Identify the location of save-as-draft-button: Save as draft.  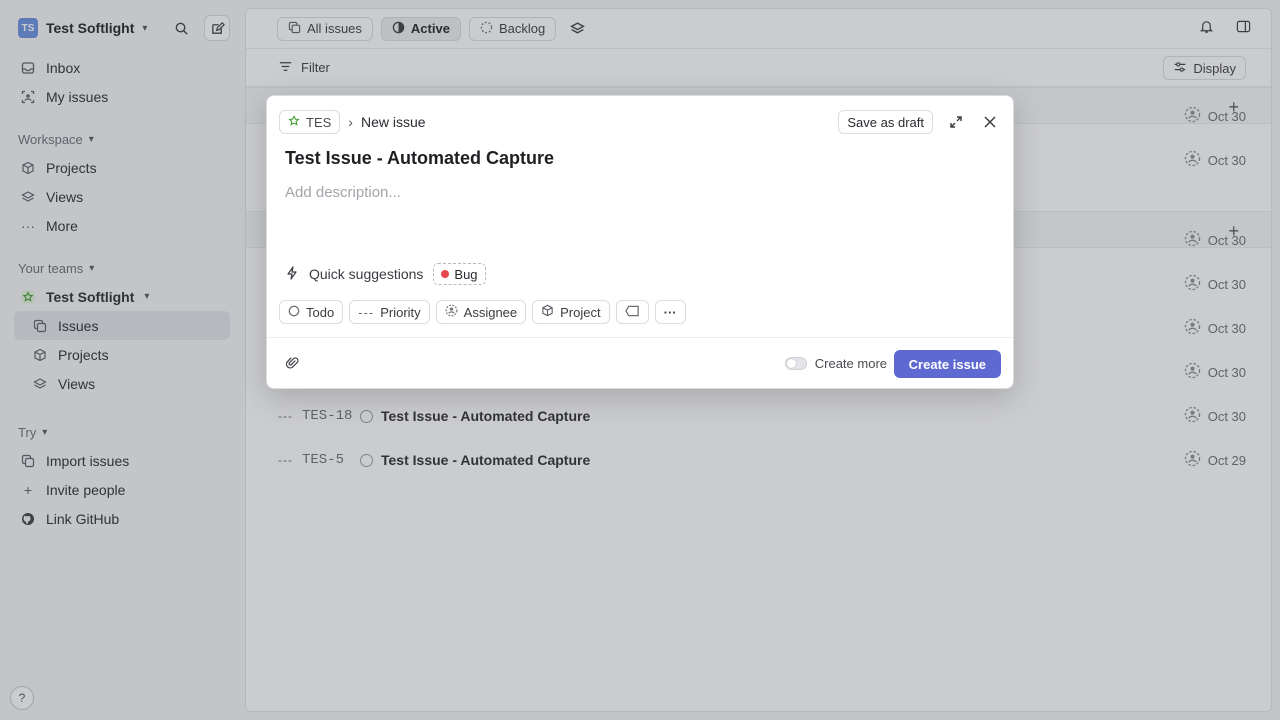
(885, 122).